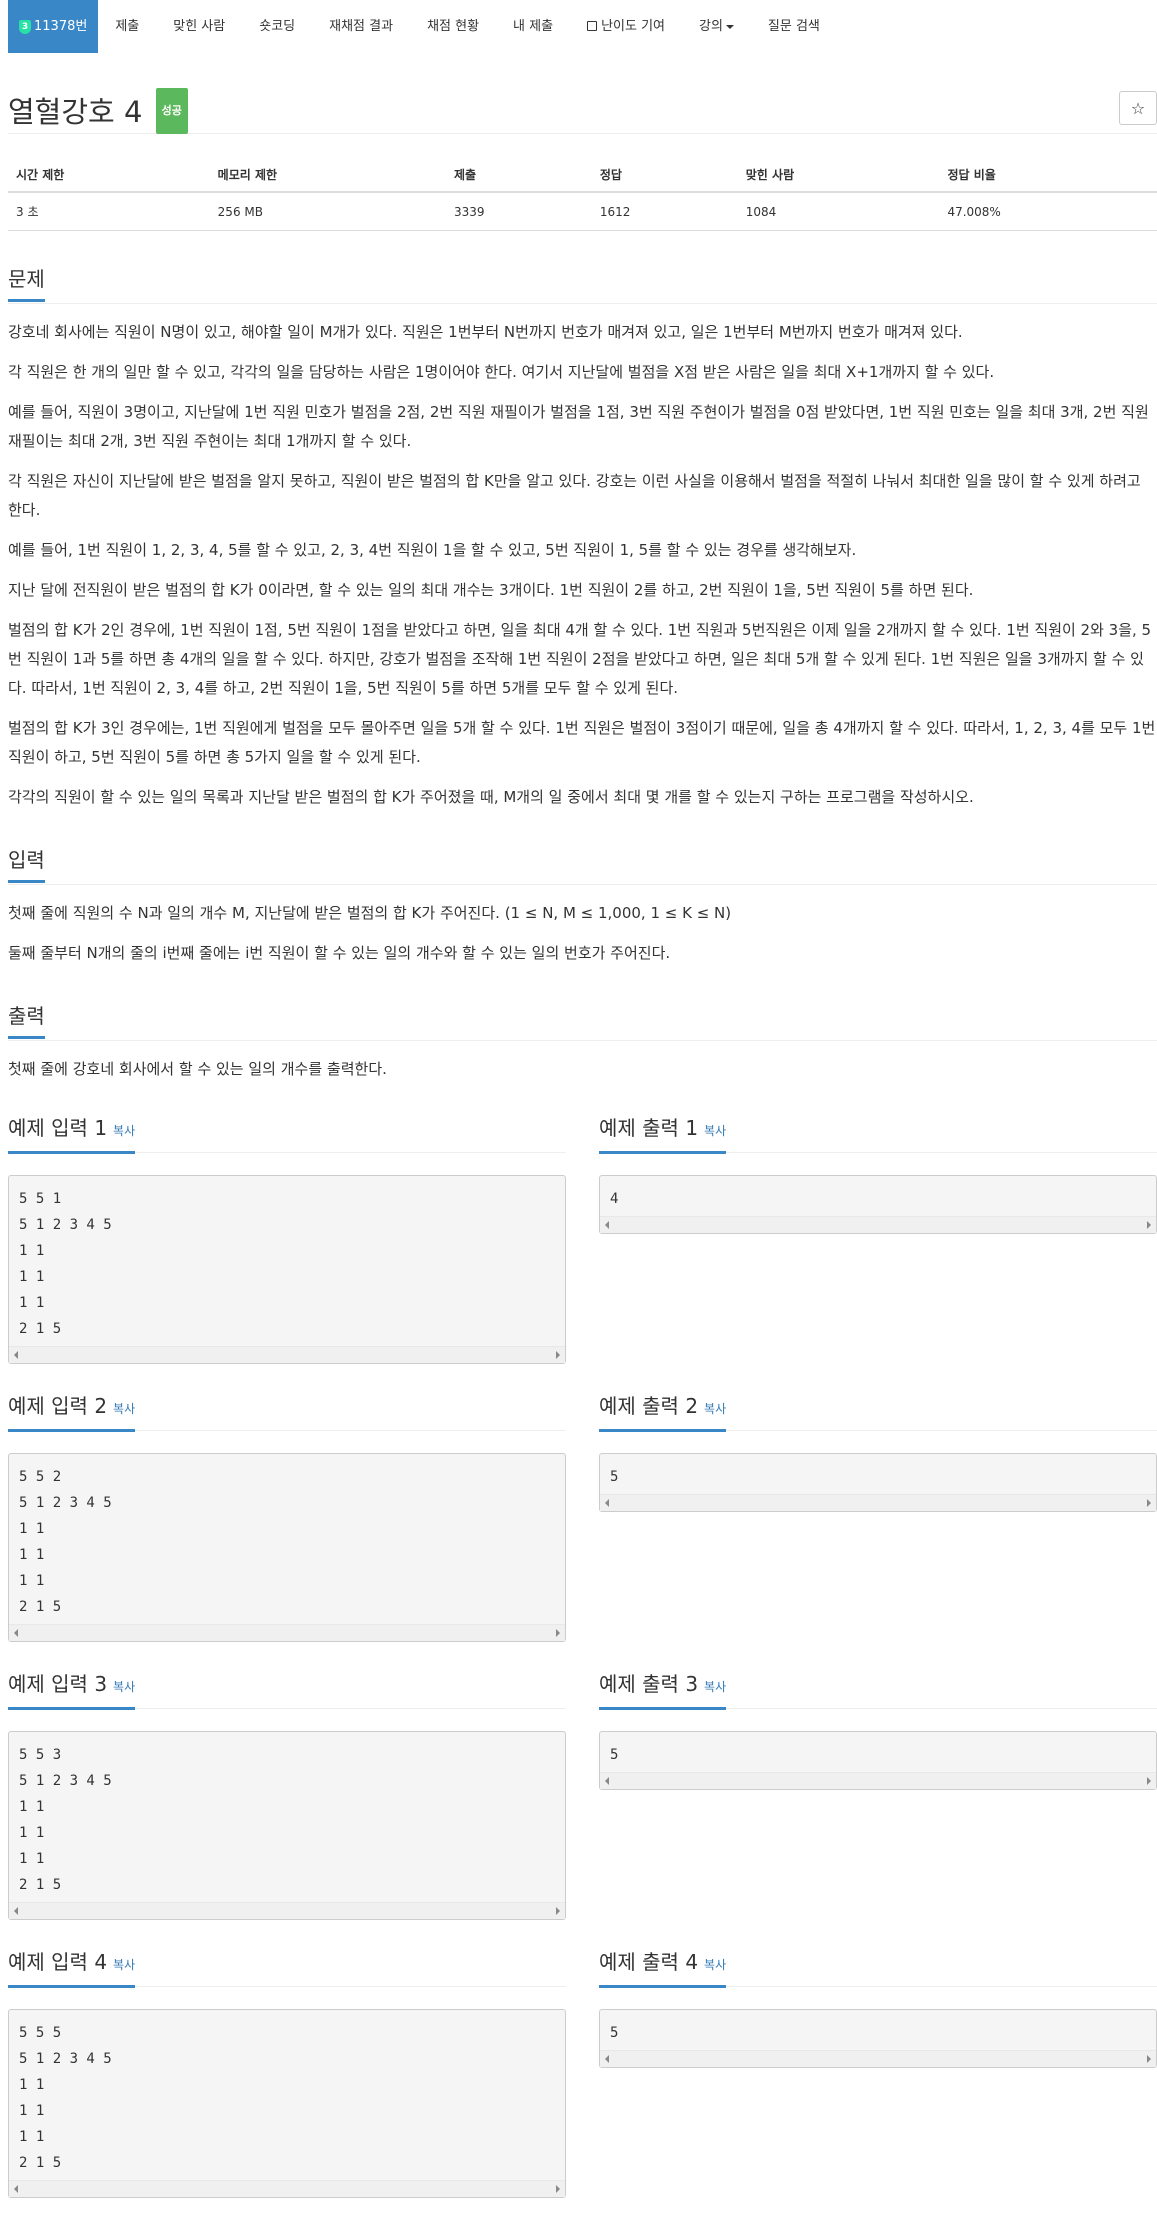 The image size is (1157, 2222). What do you see at coordinates (287, 1269) in the screenshot?
I see `sample-input-1-box: 5 5 1 5 1 2 3 4 5 1 1 1 1 1 1 2 1 5` at bounding box center [287, 1269].